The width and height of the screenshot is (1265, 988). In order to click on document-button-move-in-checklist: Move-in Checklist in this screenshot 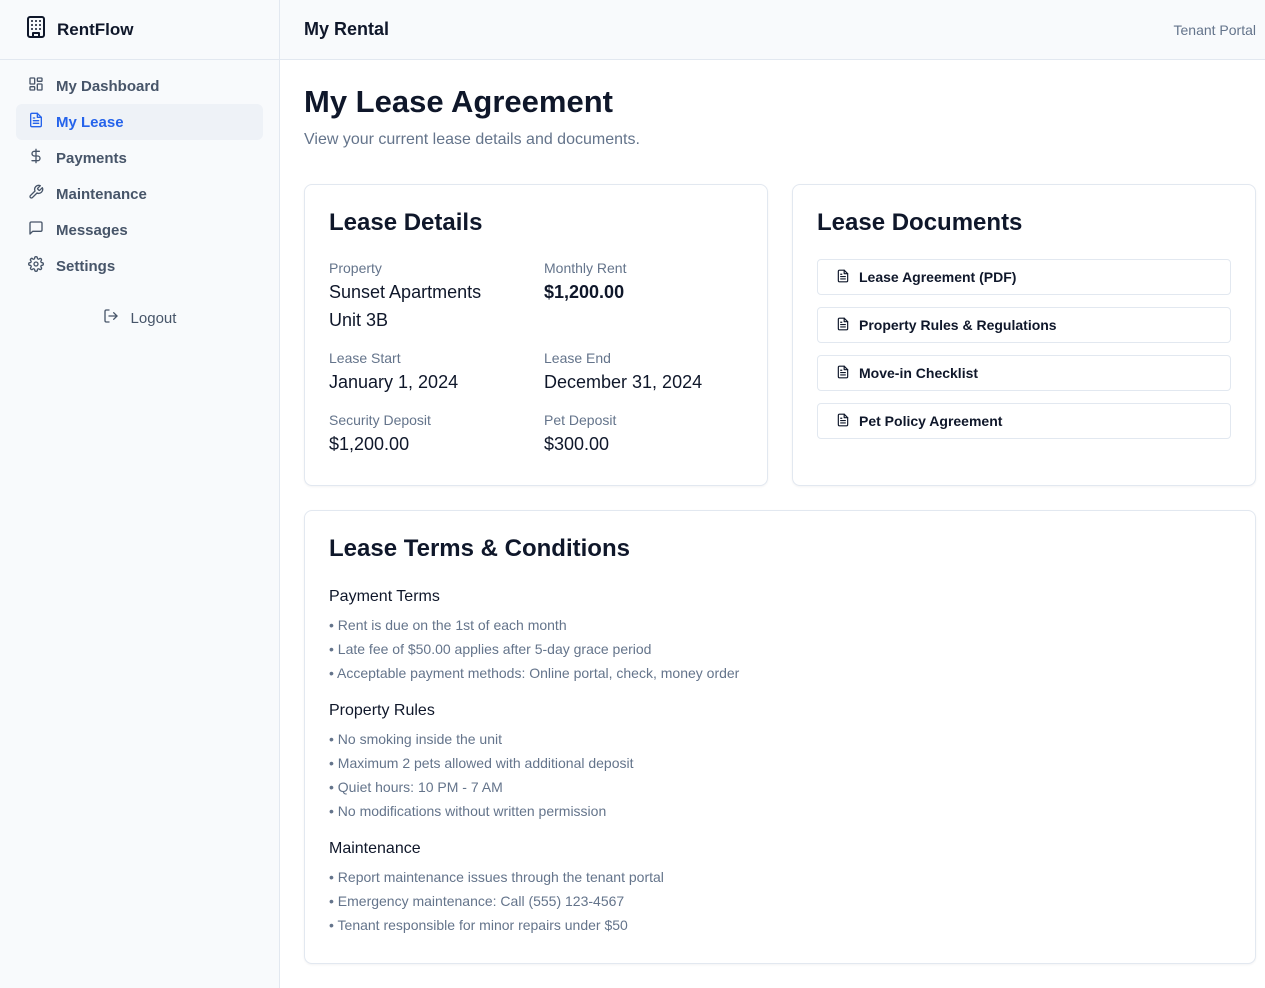, I will do `click(1024, 373)`.